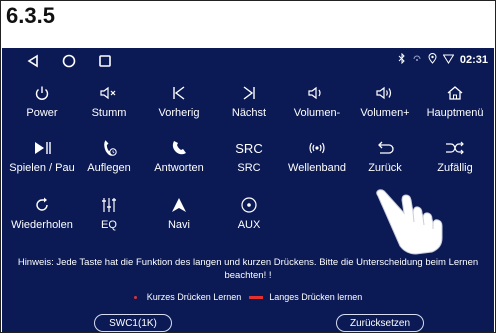 This screenshot has height=333, width=496. Describe the element at coordinates (248, 61) in the screenshot. I see `status-bar: 02:31` at that location.